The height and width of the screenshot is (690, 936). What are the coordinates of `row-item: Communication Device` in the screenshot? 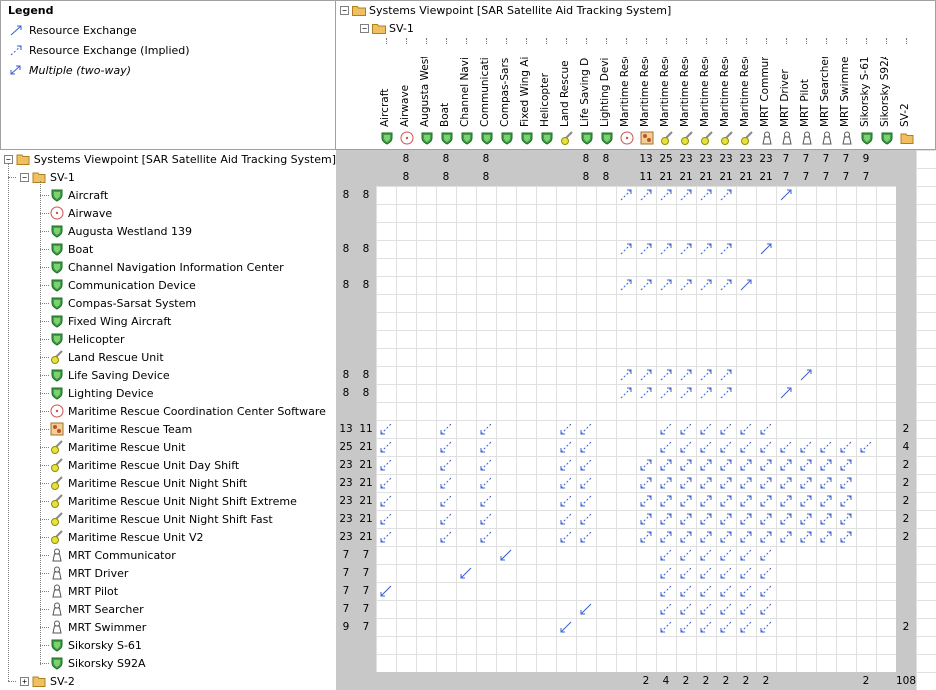 It's located at (168, 285).